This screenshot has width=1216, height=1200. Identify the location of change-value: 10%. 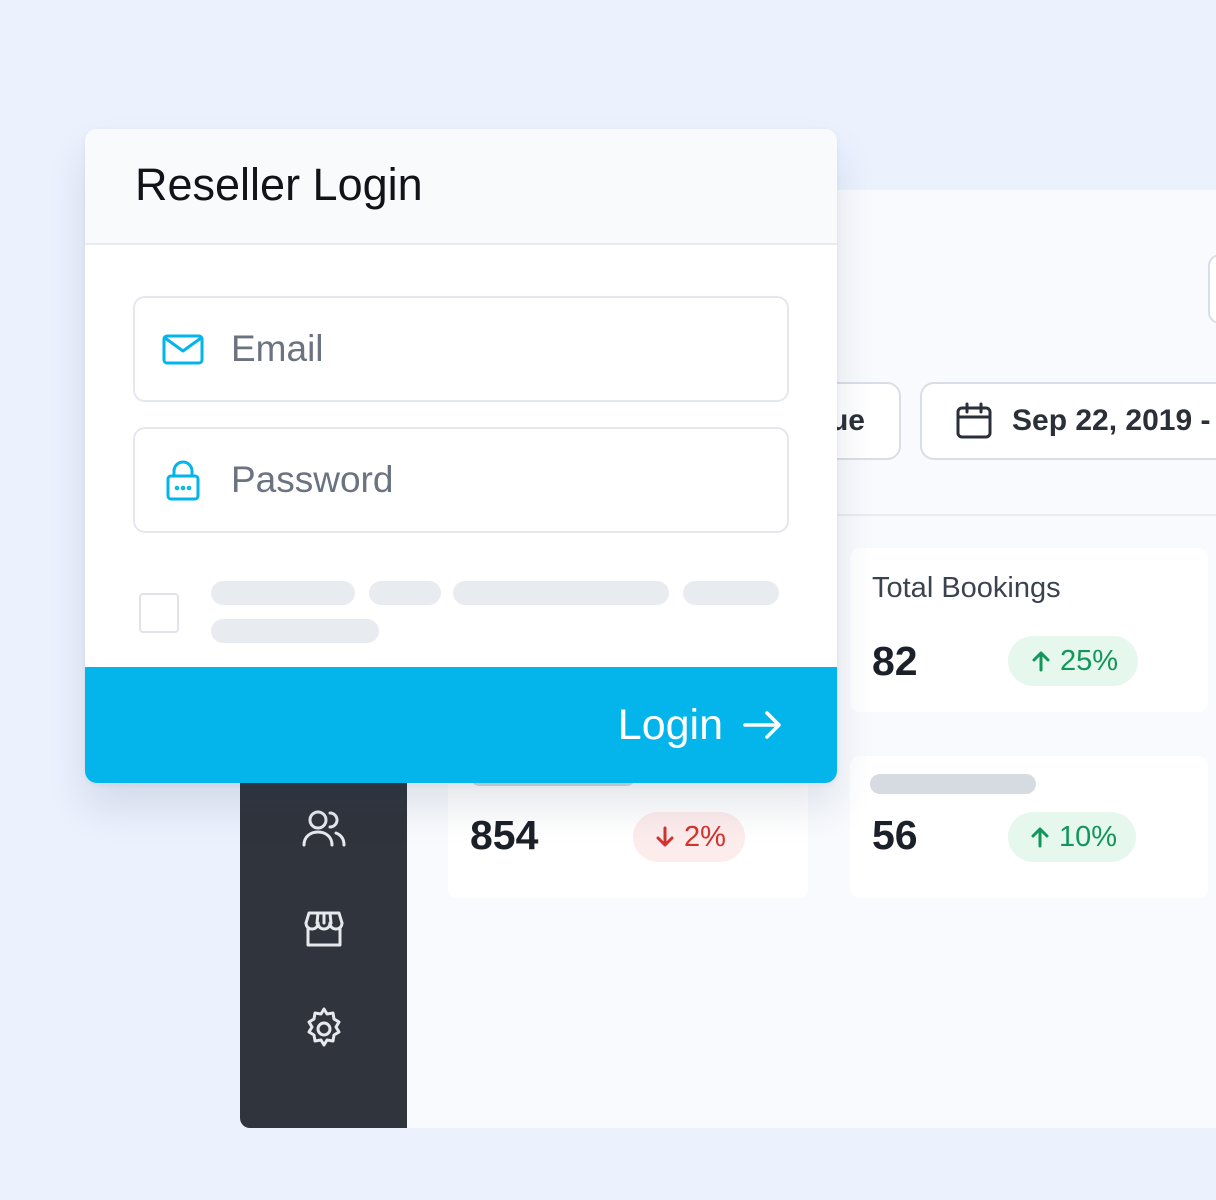
(1088, 836).